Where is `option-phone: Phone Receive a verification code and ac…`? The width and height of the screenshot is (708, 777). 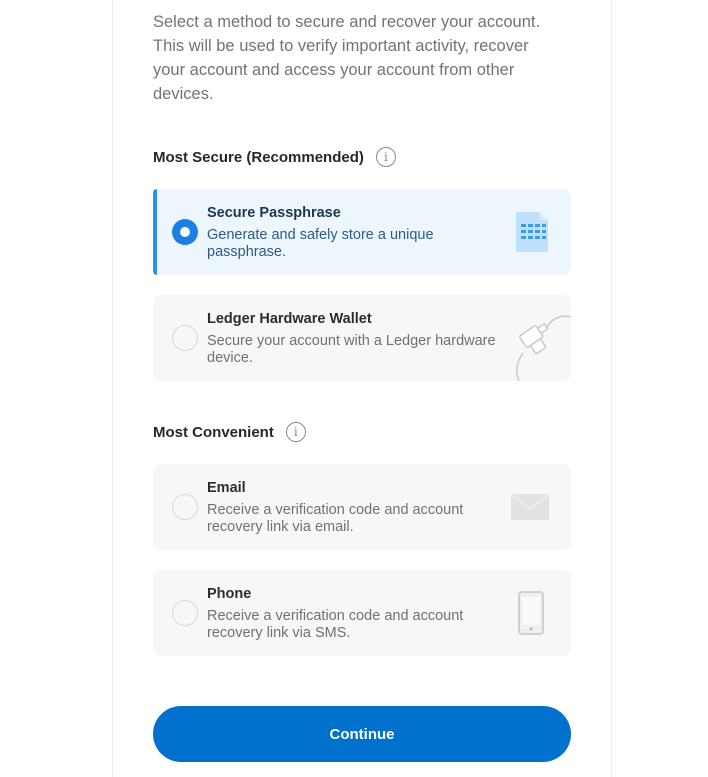
option-phone: Phone Receive a verification code and ac… is located at coordinates (362, 613).